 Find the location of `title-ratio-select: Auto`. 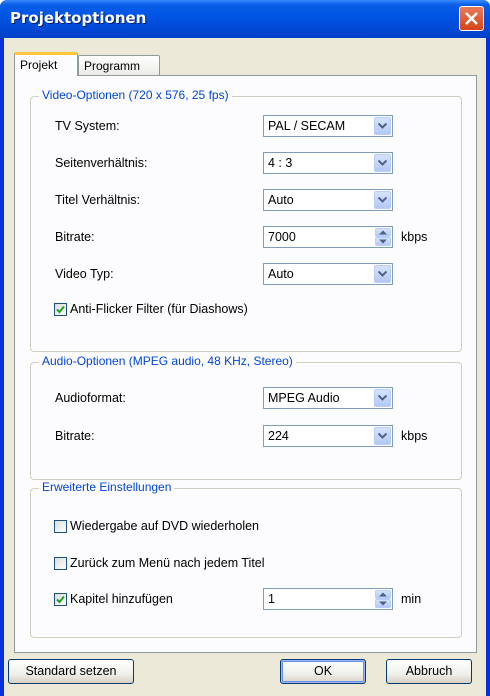

title-ratio-select: Auto is located at coordinates (328, 200).